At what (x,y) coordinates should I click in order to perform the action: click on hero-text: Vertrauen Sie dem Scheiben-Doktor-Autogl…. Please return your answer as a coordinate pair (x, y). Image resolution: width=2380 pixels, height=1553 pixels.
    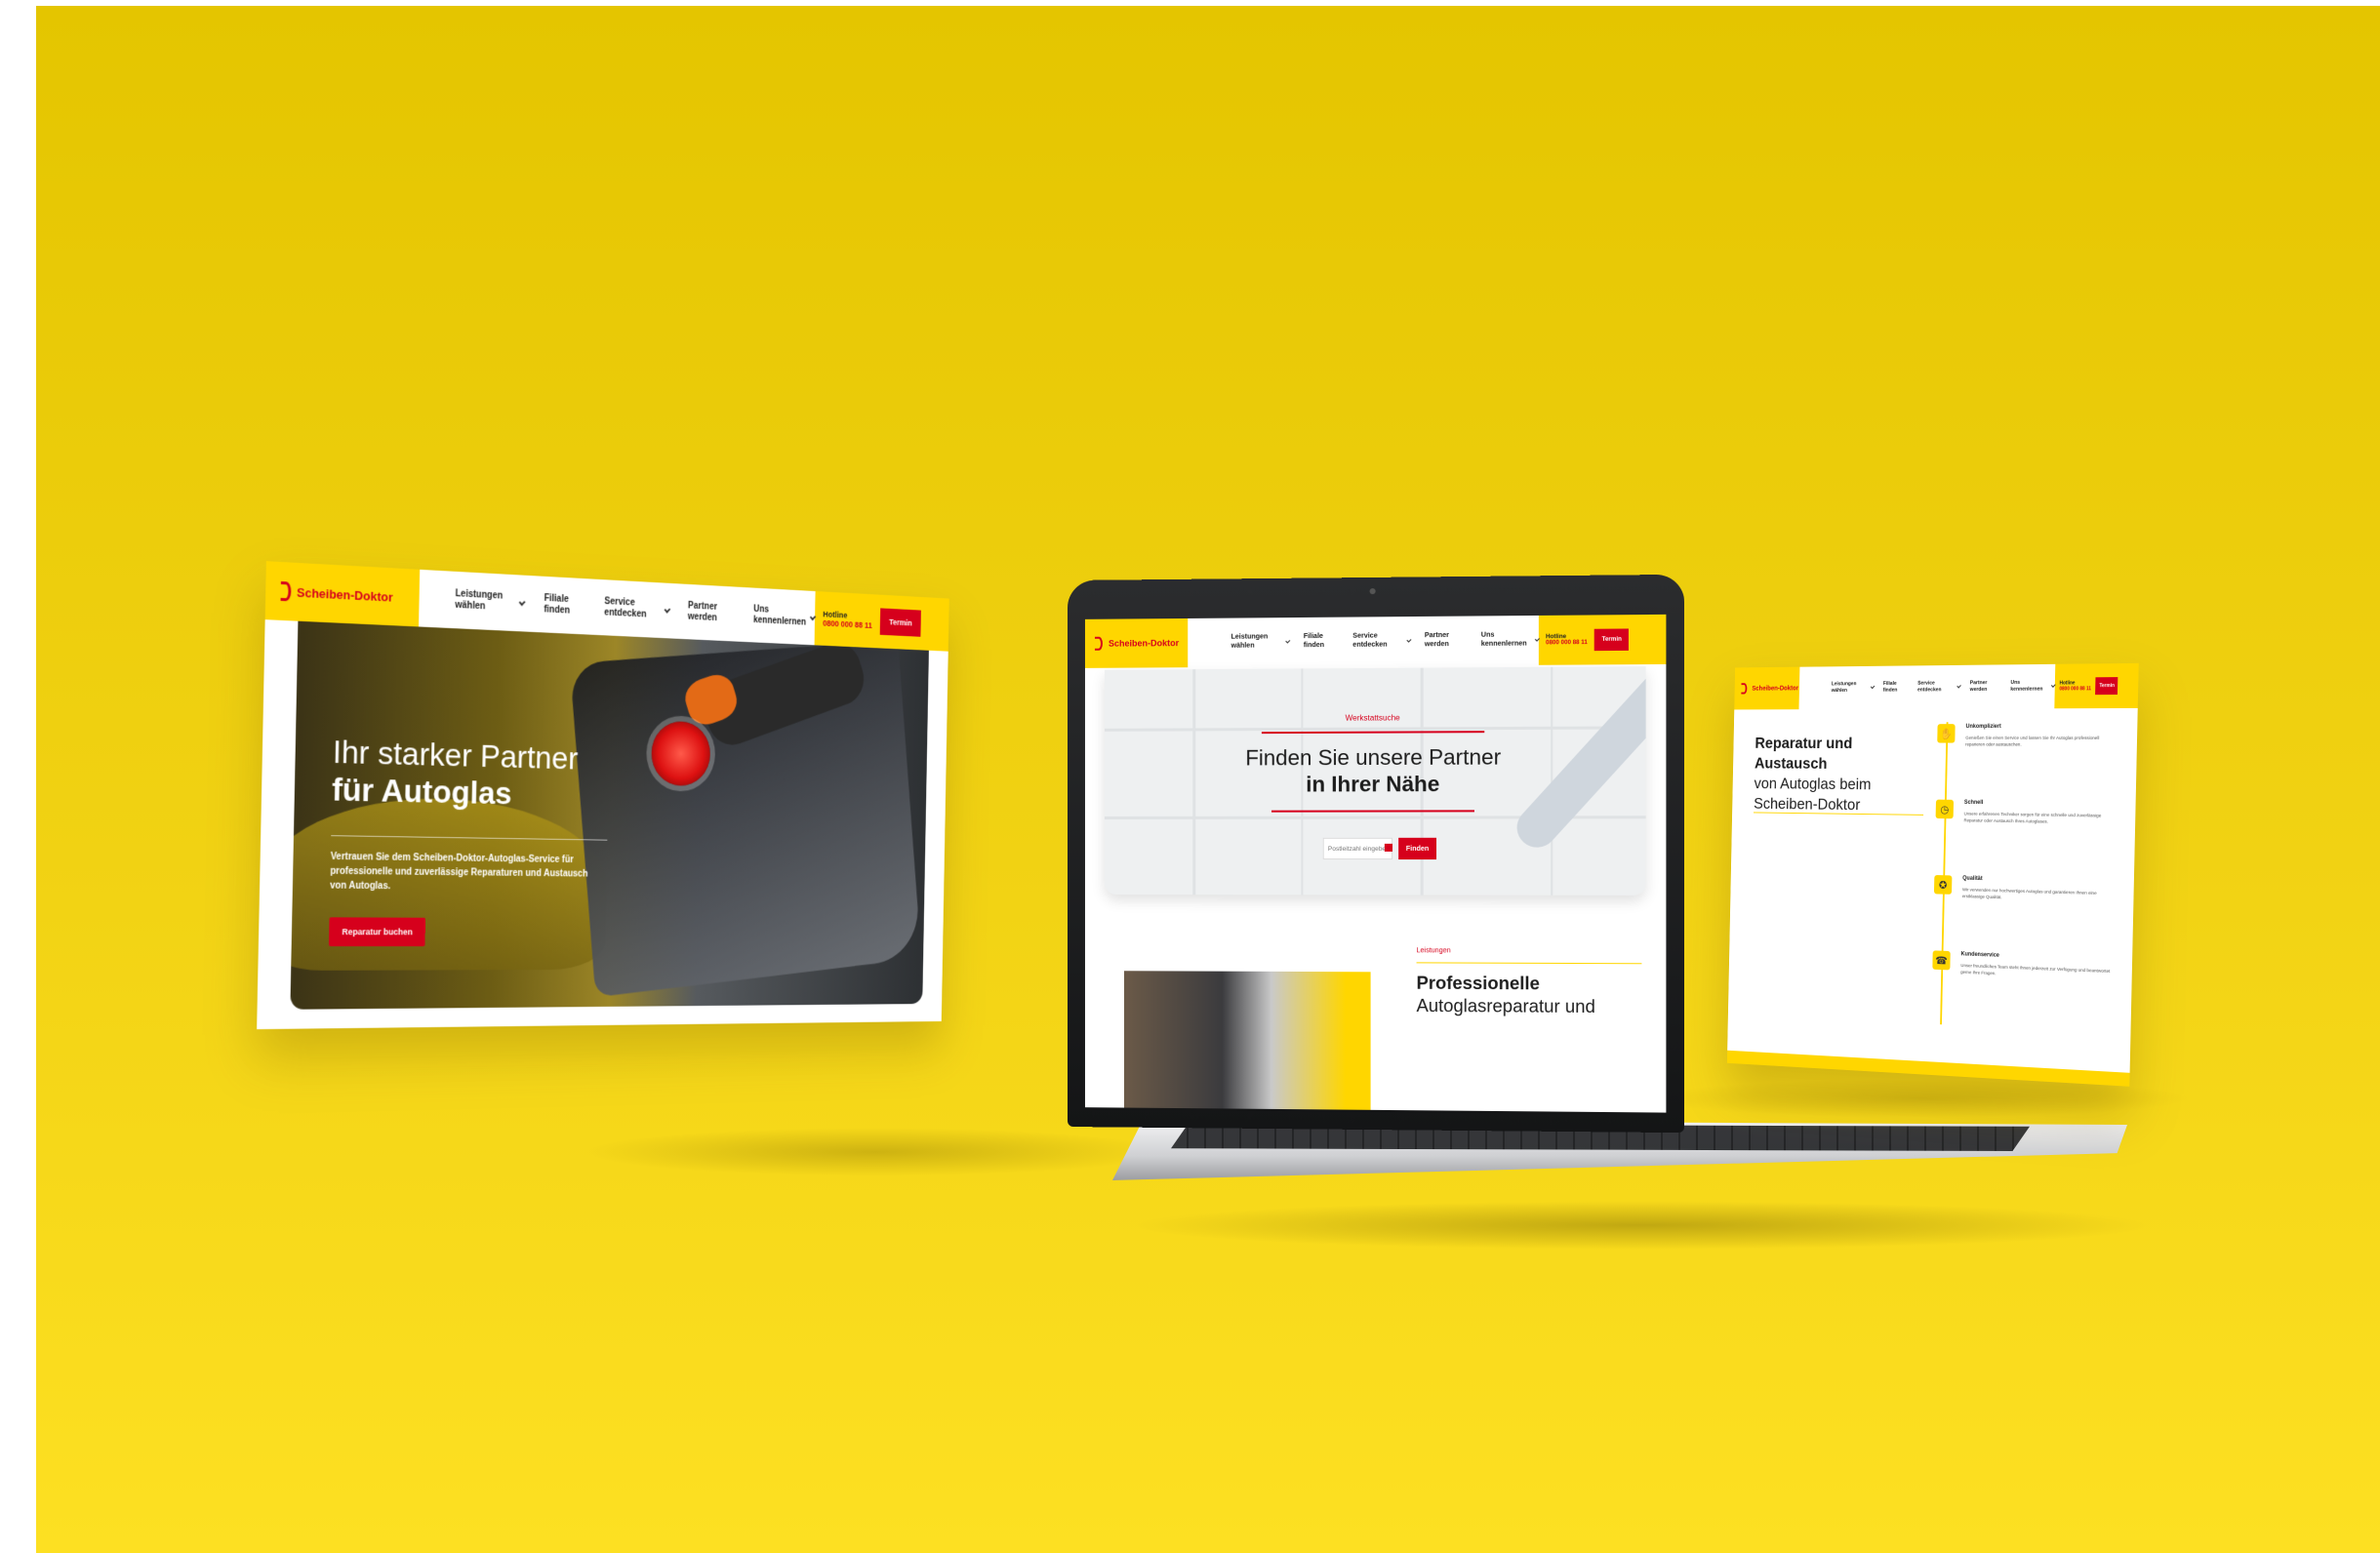
    Looking at the image, I should click on (459, 873).